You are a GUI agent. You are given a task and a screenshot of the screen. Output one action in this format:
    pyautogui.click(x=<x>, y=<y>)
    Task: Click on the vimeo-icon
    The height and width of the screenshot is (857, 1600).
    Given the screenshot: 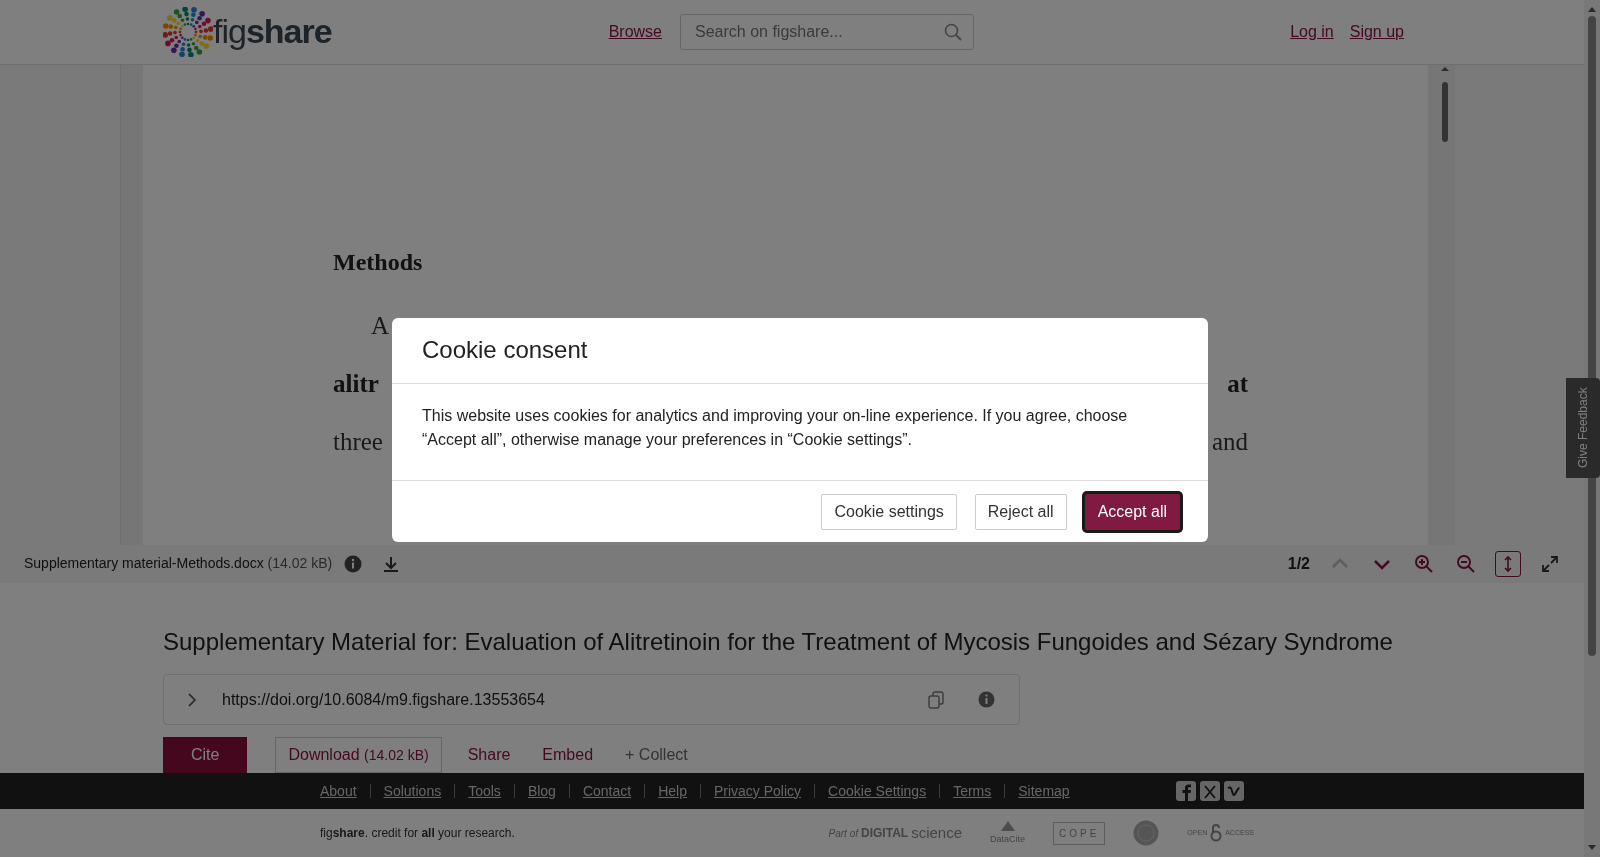 What is the action you would take?
    pyautogui.click(x=1234, y=791)
    